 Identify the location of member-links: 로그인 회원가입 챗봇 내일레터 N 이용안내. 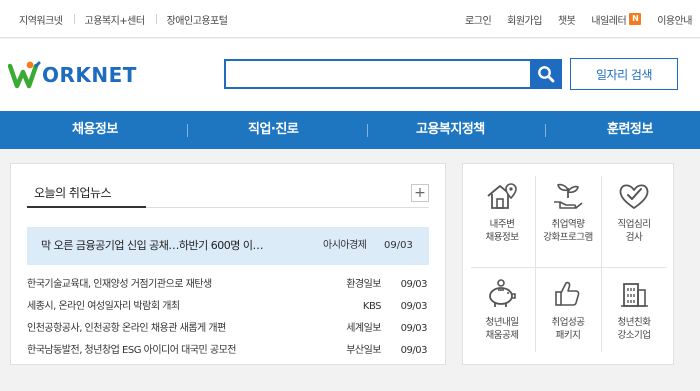
(578, 19).